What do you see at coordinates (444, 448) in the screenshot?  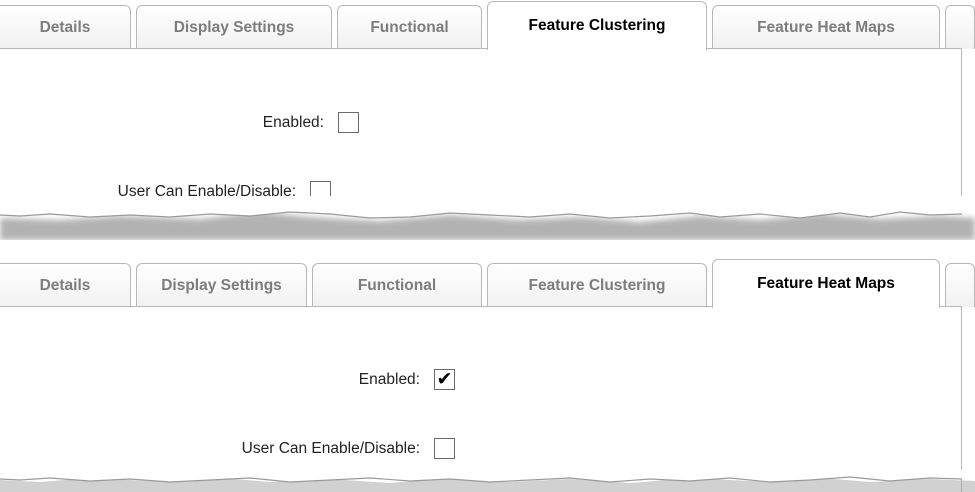 I see `user-can-enable-checkbox` at bounding box center [444, 448].